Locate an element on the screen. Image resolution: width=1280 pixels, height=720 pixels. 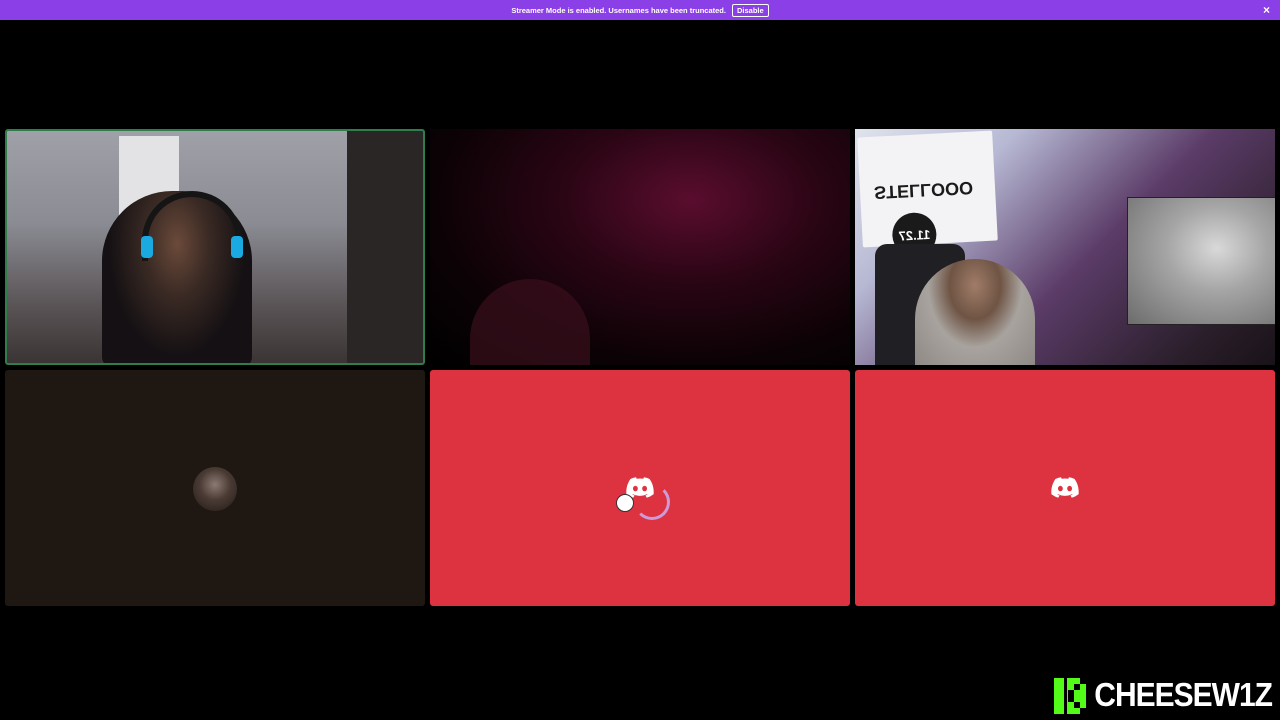
headset-earcup-right is located at coordinates (237, 247).